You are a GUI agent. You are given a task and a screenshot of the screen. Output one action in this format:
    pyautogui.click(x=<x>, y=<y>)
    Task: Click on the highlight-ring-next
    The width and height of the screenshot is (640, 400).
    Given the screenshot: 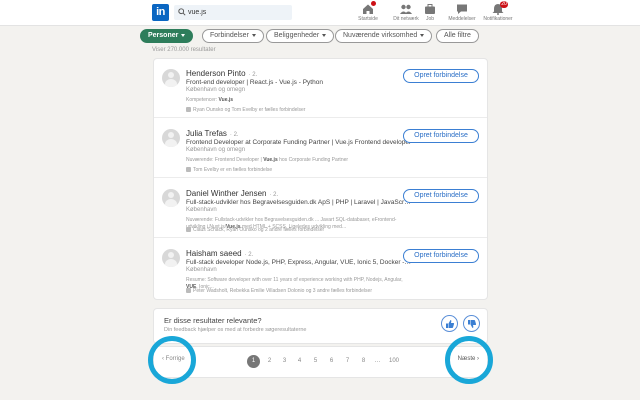 What is the action you would take?
    pyautogui.click(x=469, y=360)
    